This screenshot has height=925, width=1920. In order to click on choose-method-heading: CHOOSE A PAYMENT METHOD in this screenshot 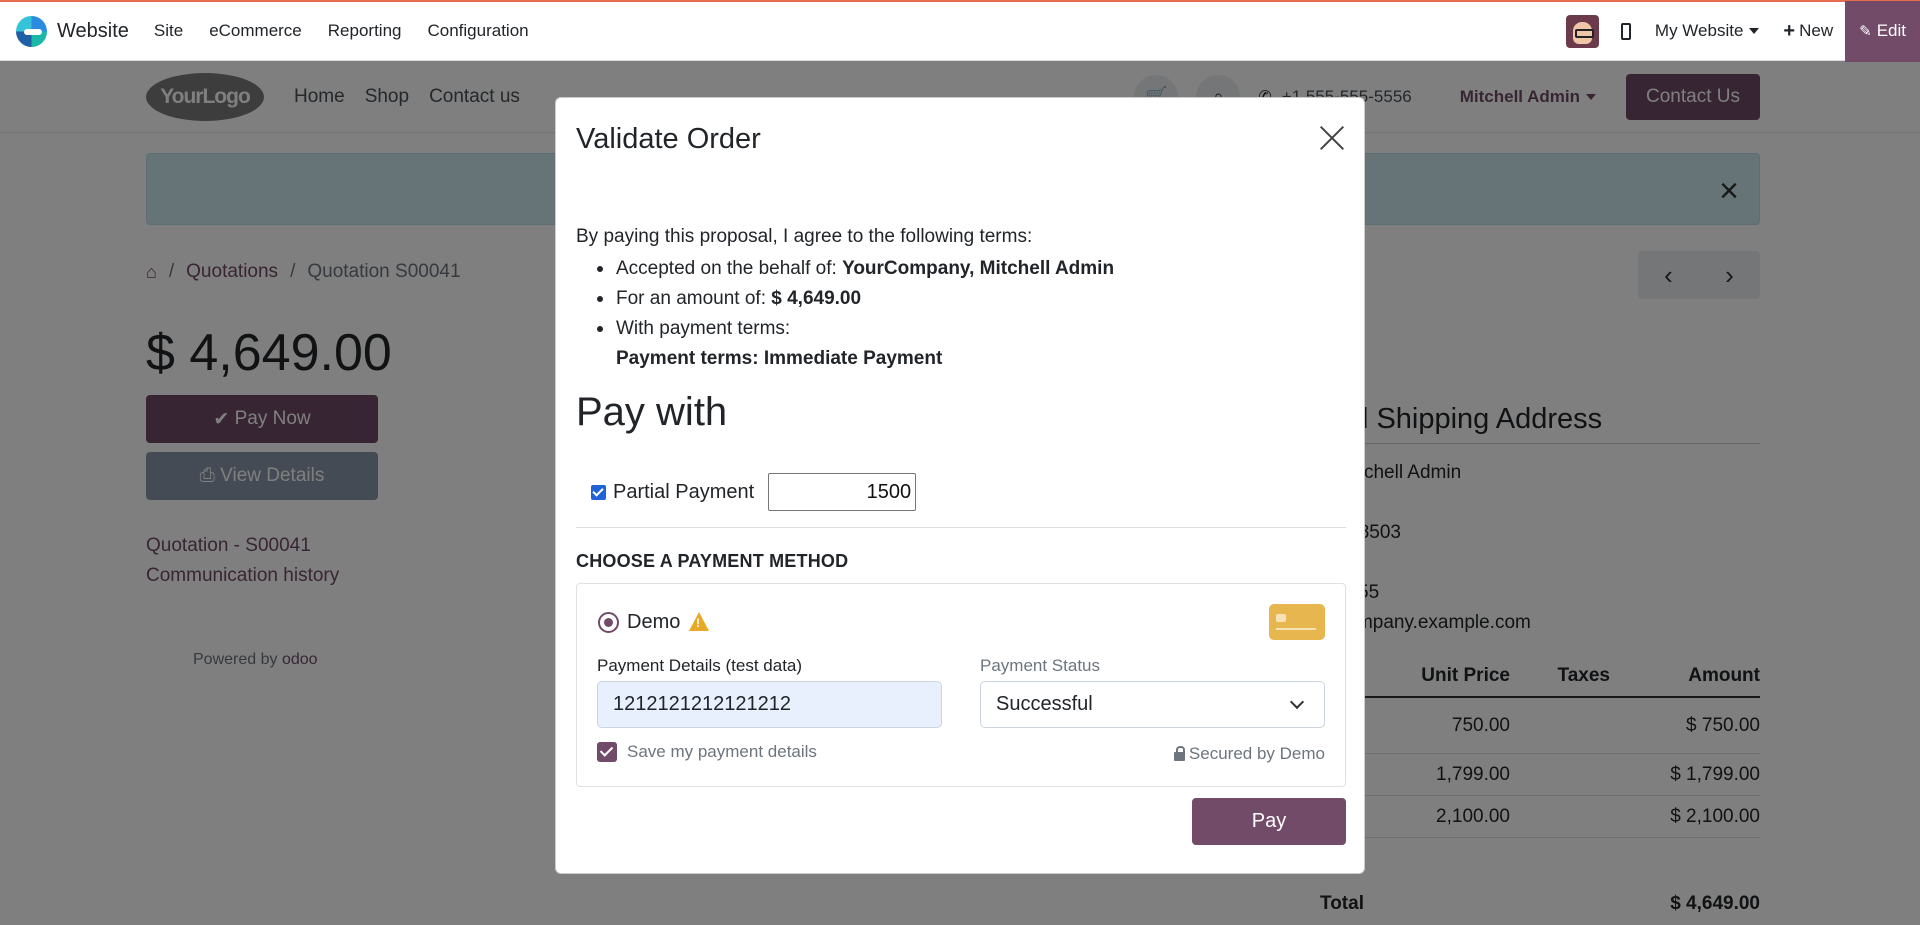, I will do `click(712, 561)`.